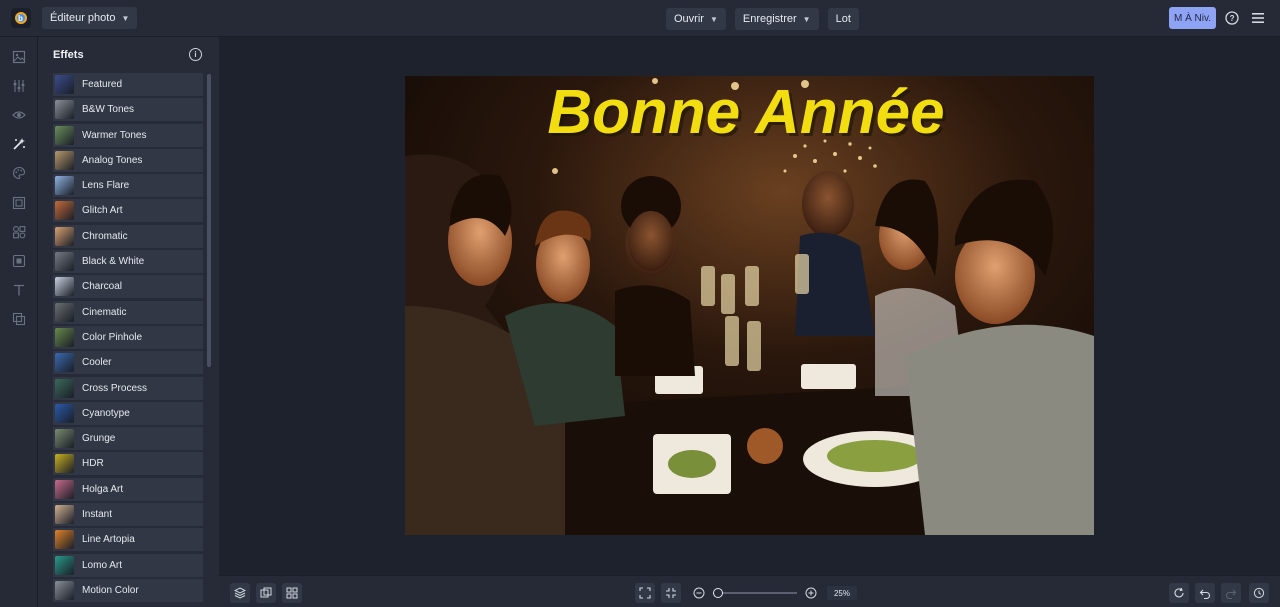  Describe the element at coordinates (1258, 18) in the screenshot. I see `menu-icon` at that location.